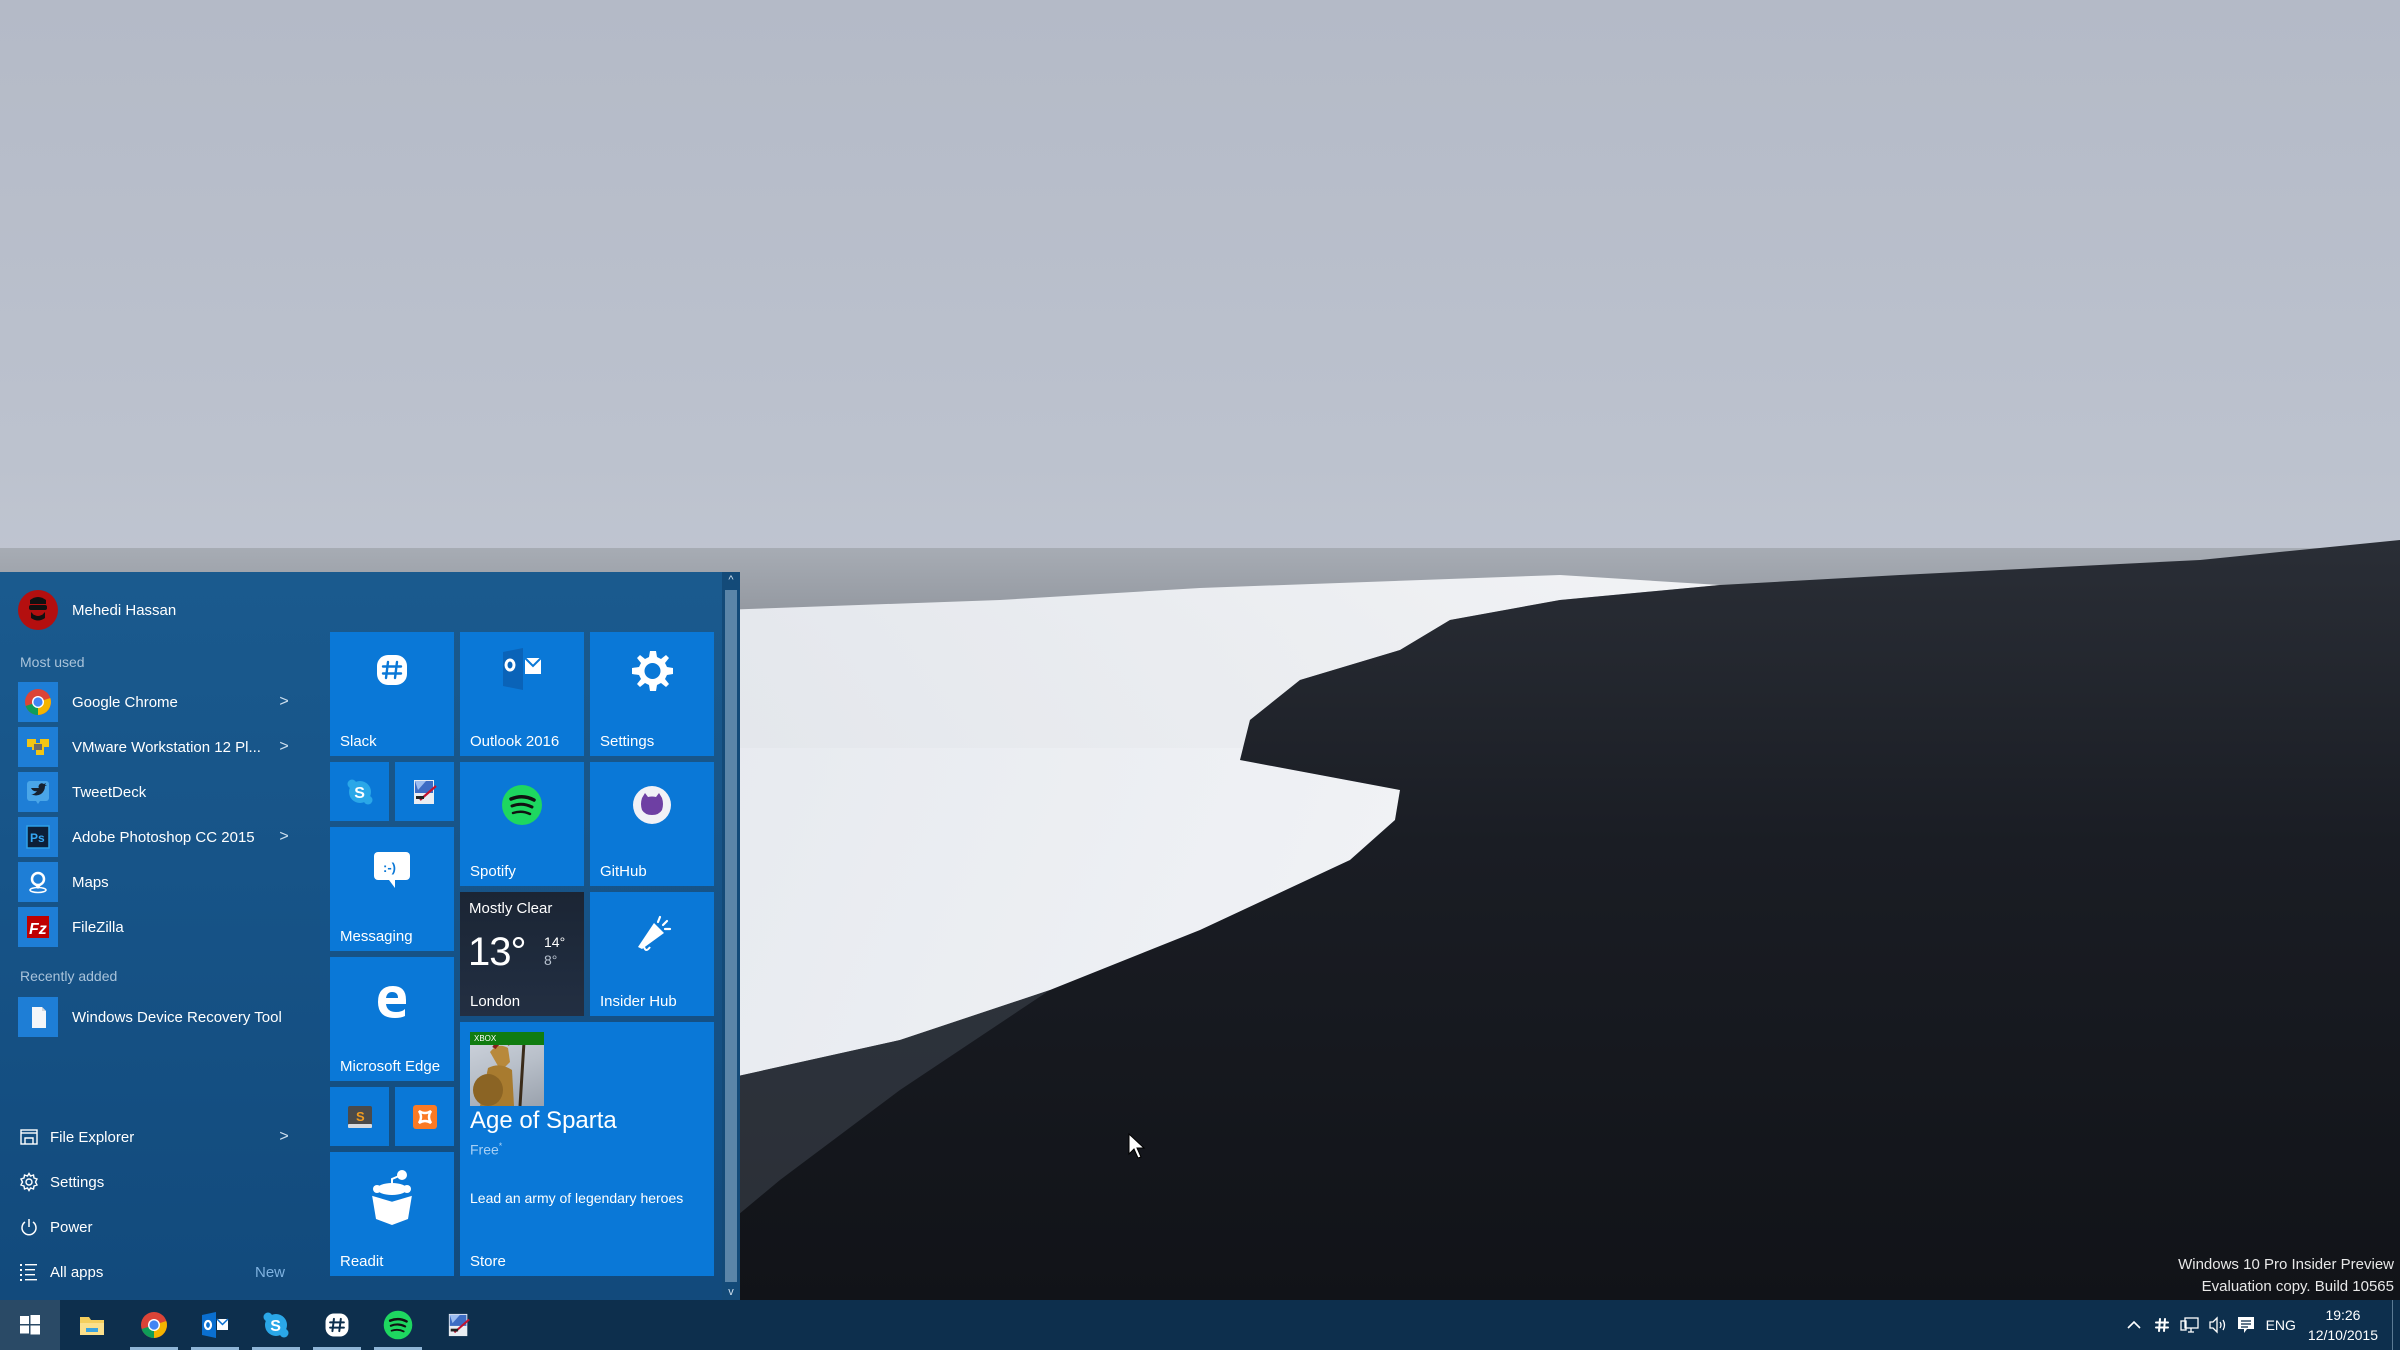  I want to click on weather-condition: Mostly Clear, so click(511, 908).